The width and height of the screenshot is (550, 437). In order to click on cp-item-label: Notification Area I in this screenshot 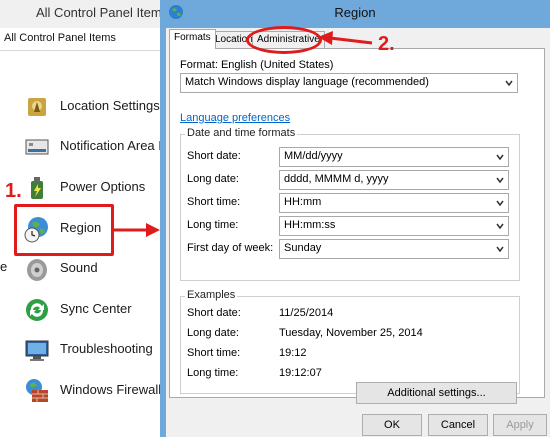, I will do `click(111, 145)`.